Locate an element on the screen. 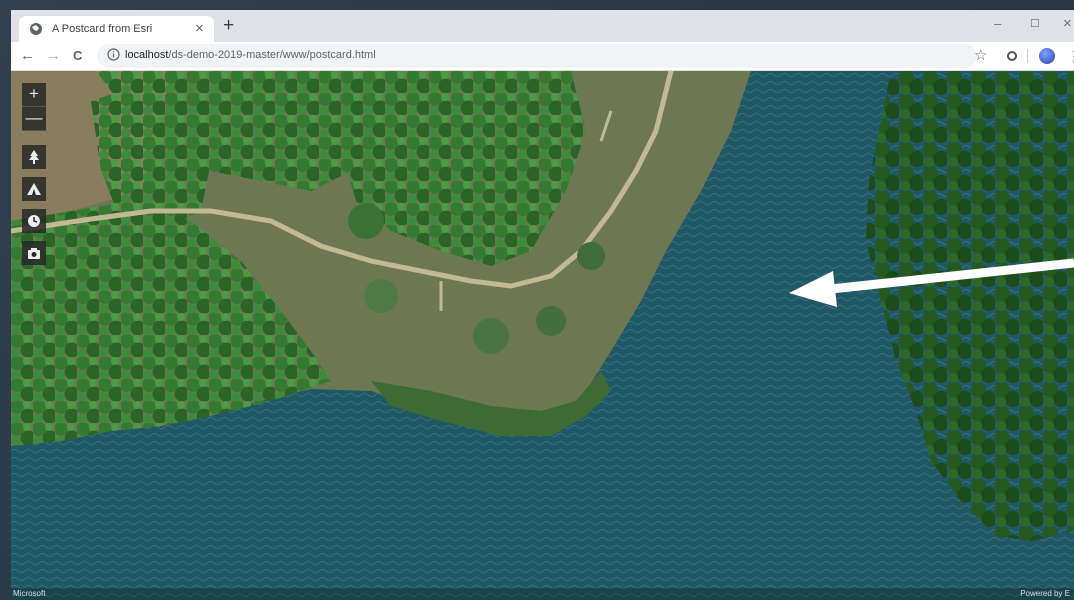 This screenshot has width=1074, height=600. tree-tool-button is located at coordinates (34, 157).